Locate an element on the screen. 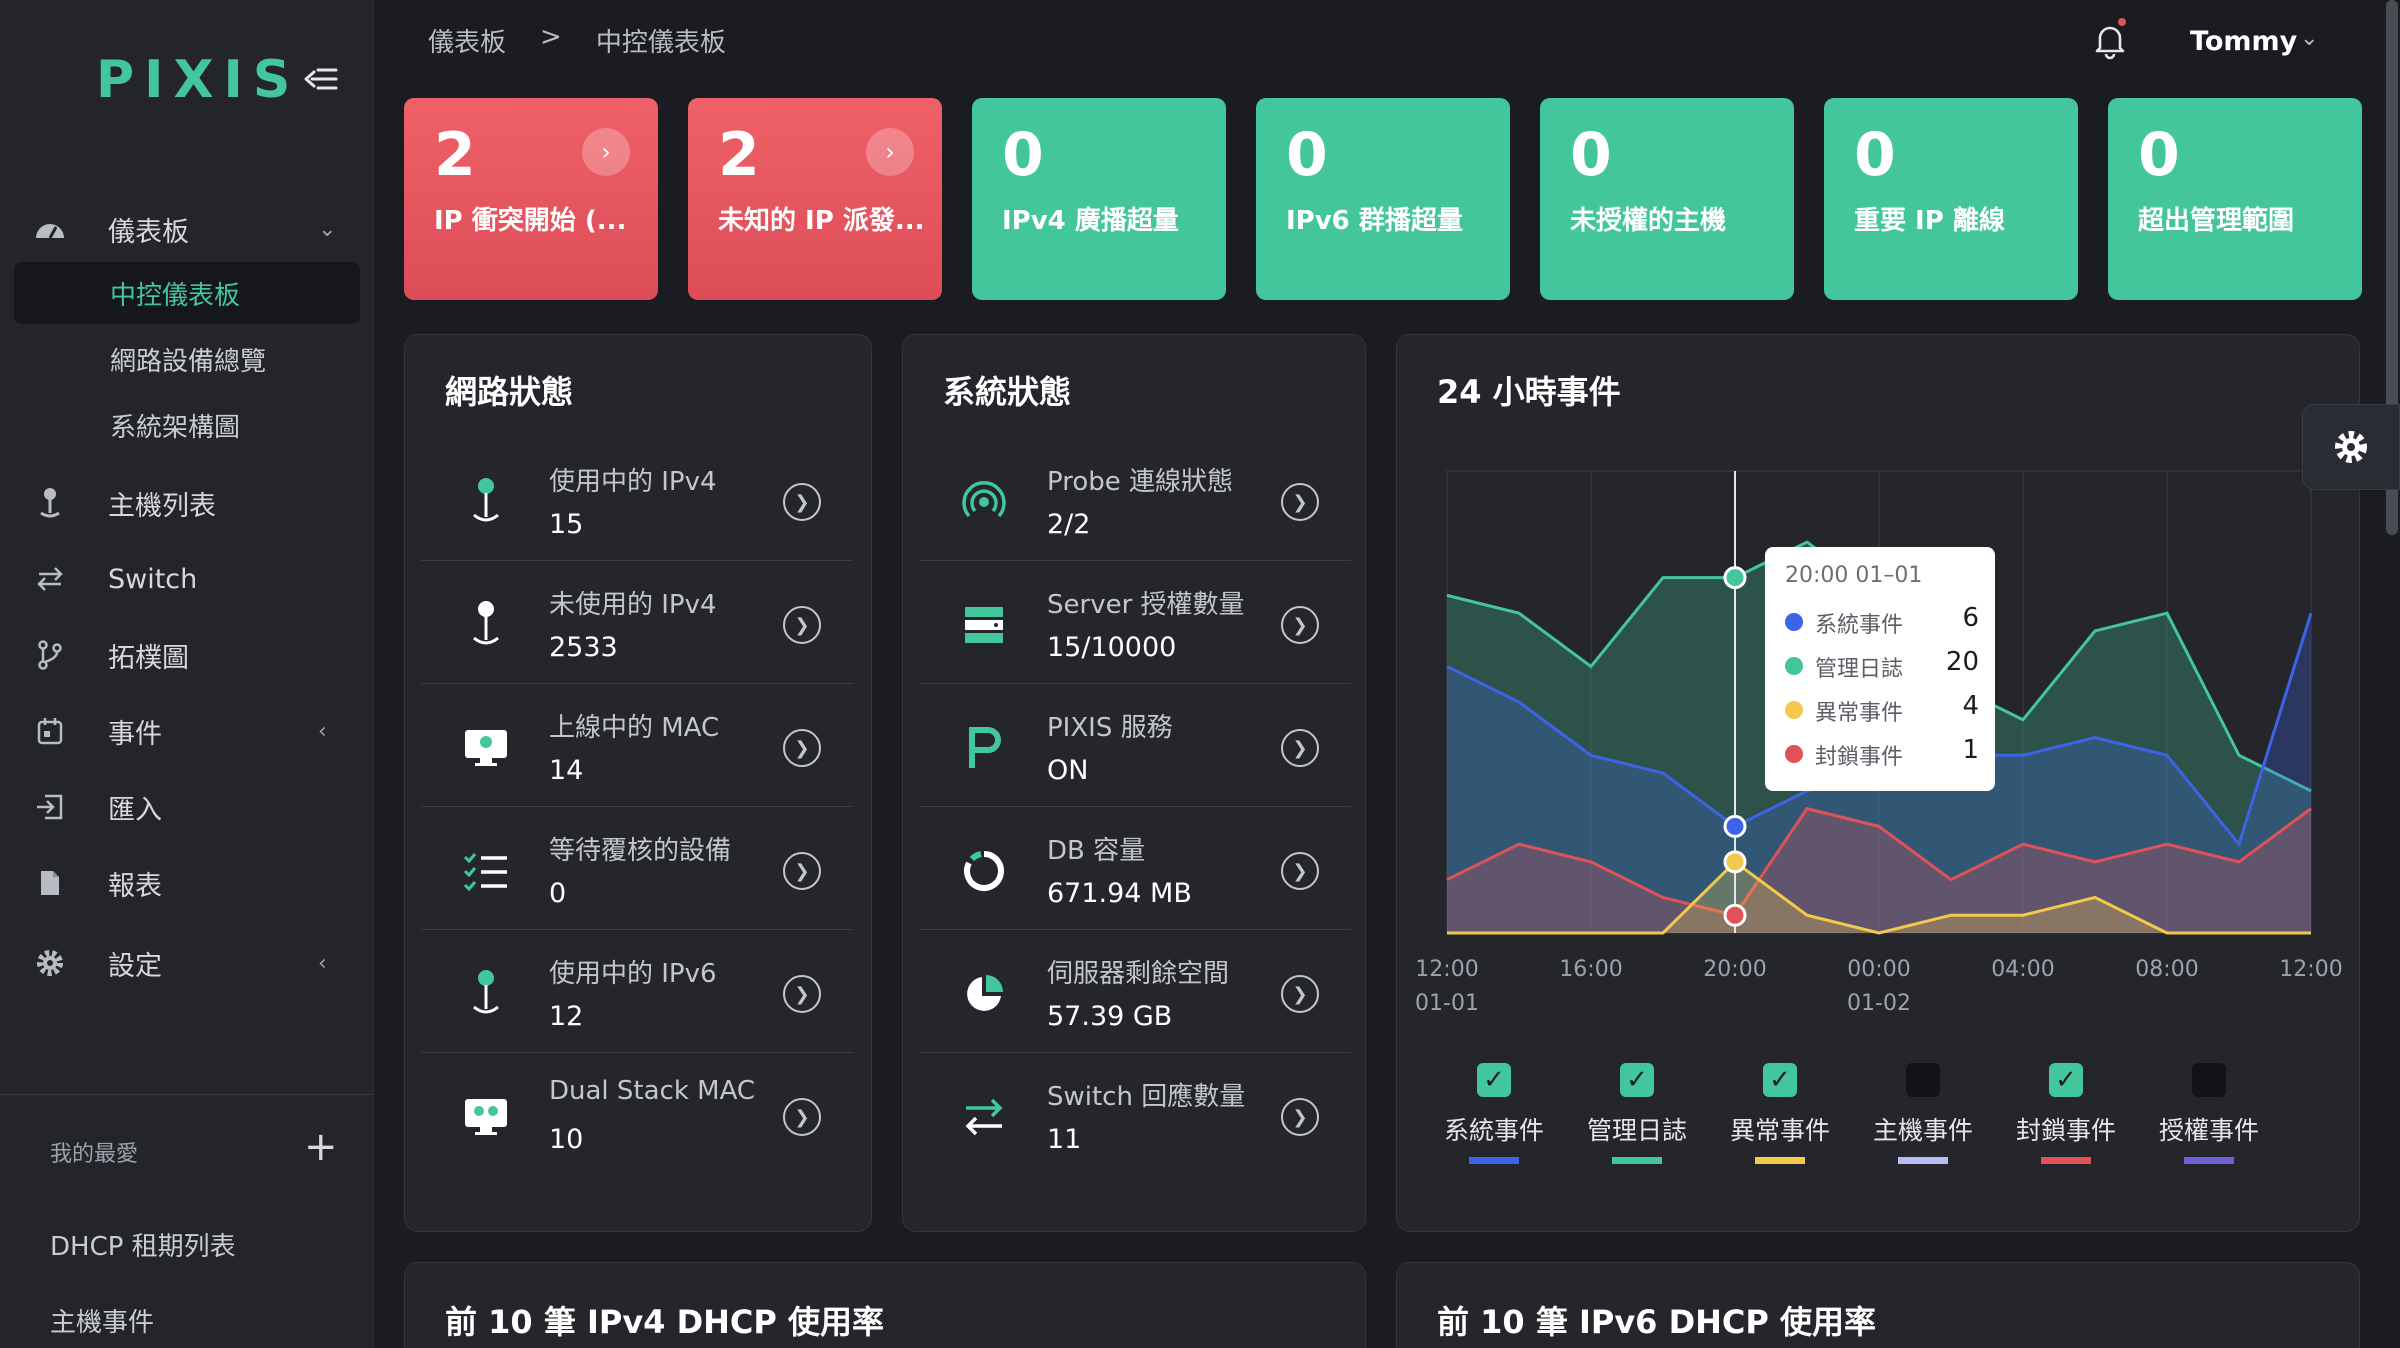 This screenshot has width=2400, height=1348. sidebar-item-dashboard: 儀表板 ⌄ is located at coordinates (187, 229).